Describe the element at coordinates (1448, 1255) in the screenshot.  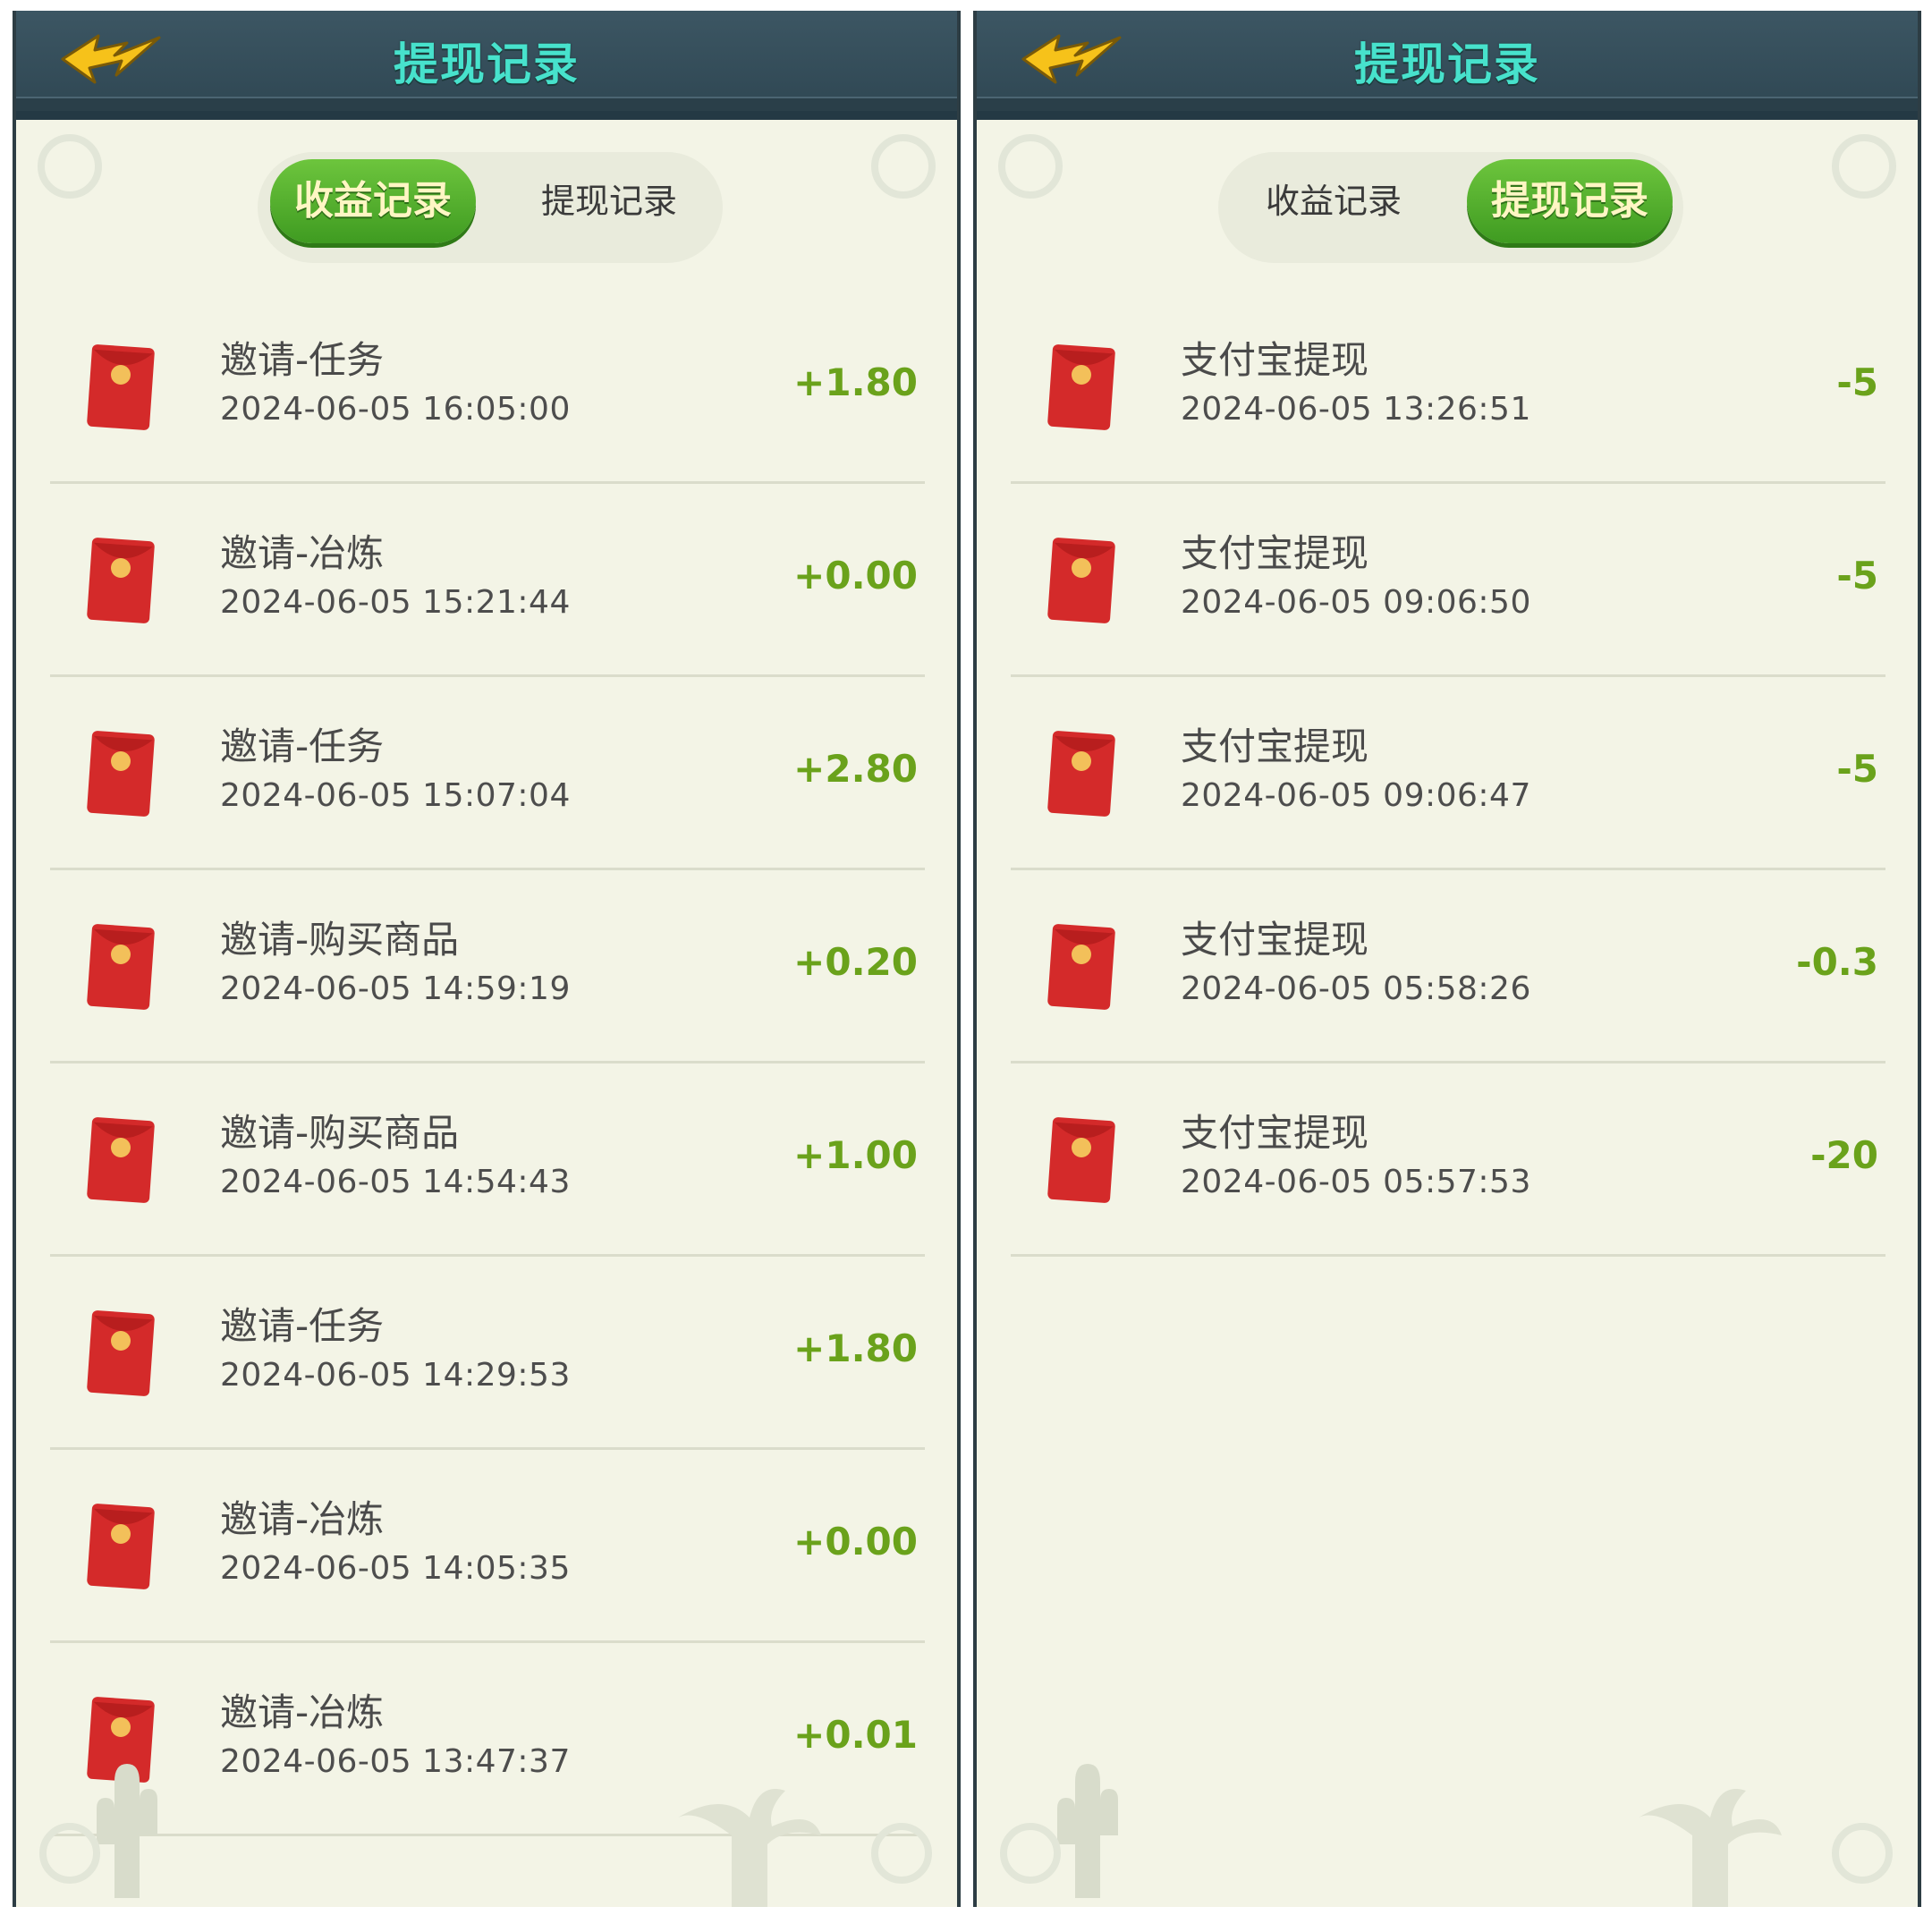
I see `divider` at that location.